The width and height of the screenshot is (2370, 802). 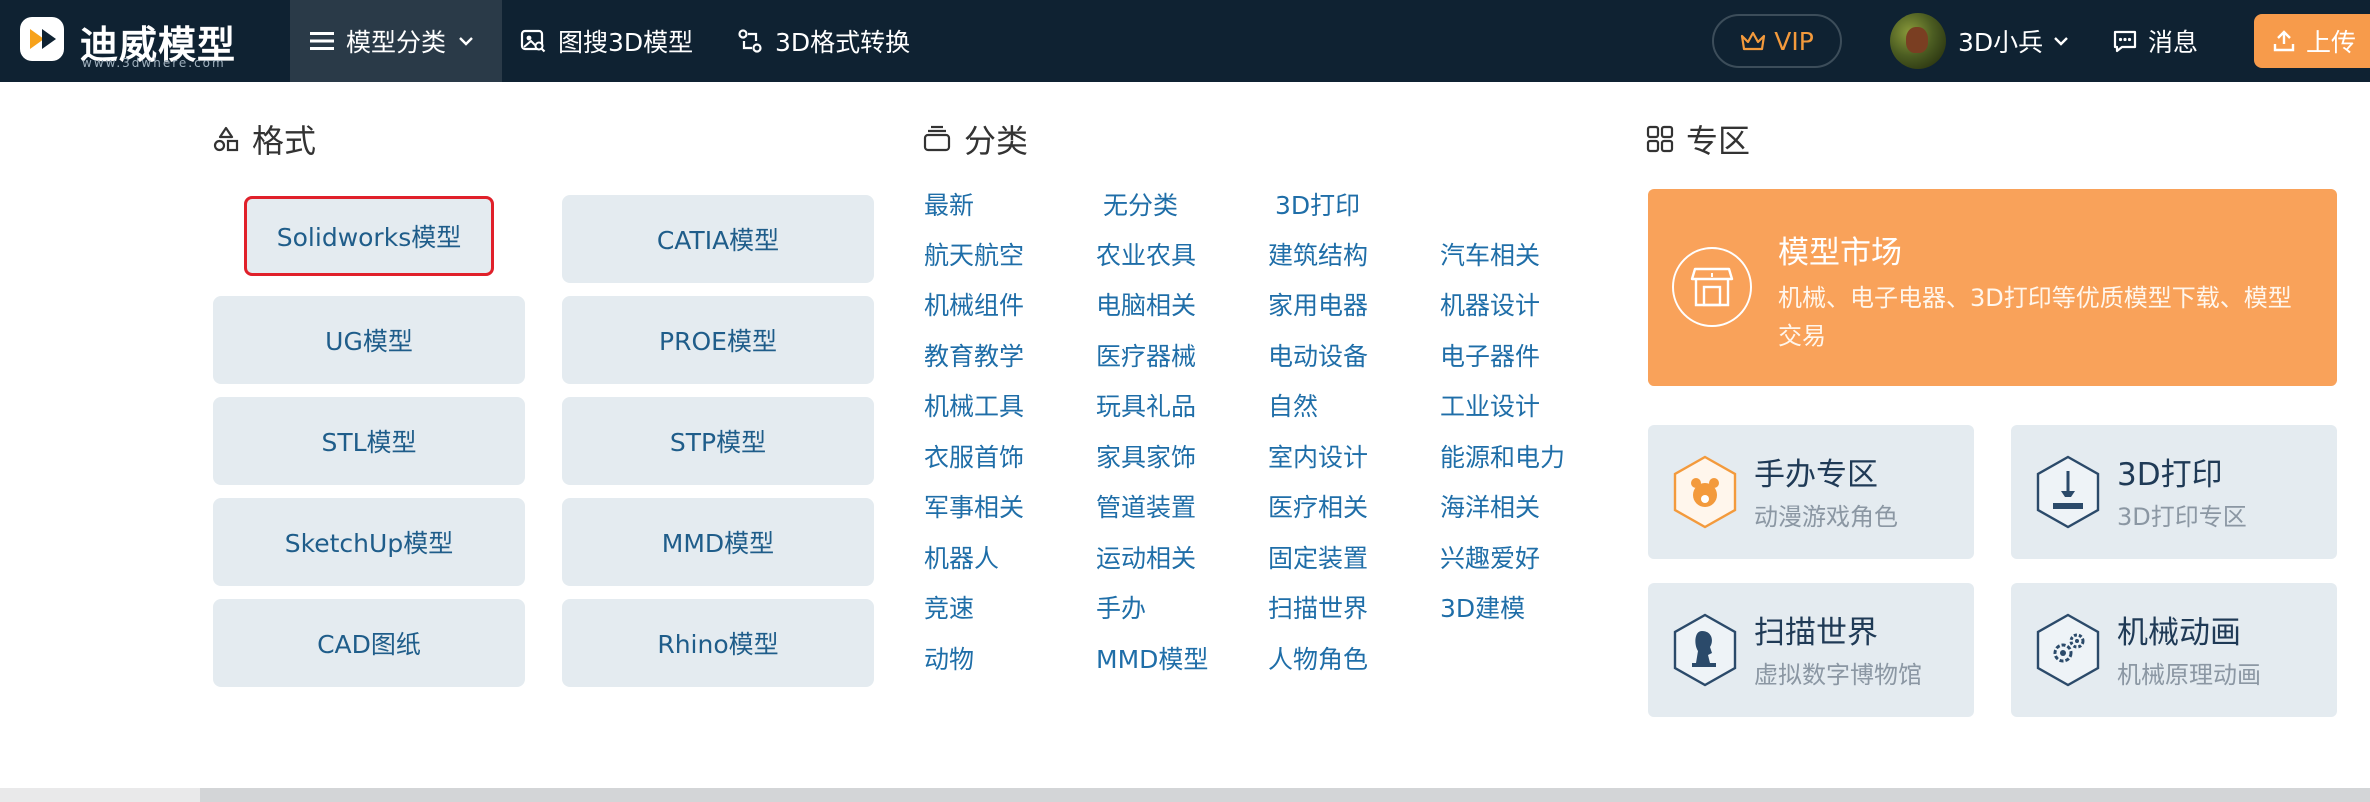 What do you see at coordinates (1490, 256) in the screenshot?
I see `category-link: 汽车相关` at bounding box center [1490, 256].